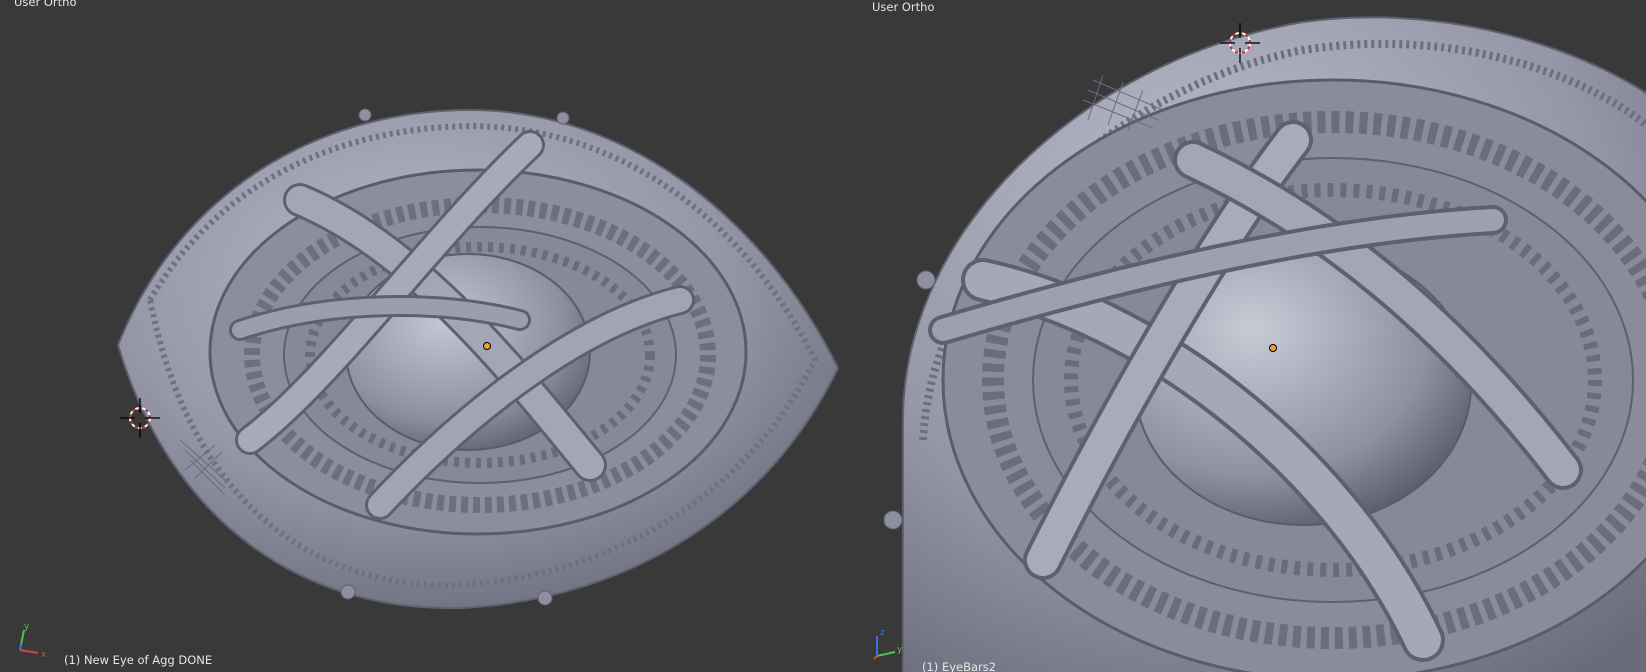  What do you see at coordinates (882, 633) in the screenshot?
I see `axis-z-label: z` at bounding box center [882, 633].